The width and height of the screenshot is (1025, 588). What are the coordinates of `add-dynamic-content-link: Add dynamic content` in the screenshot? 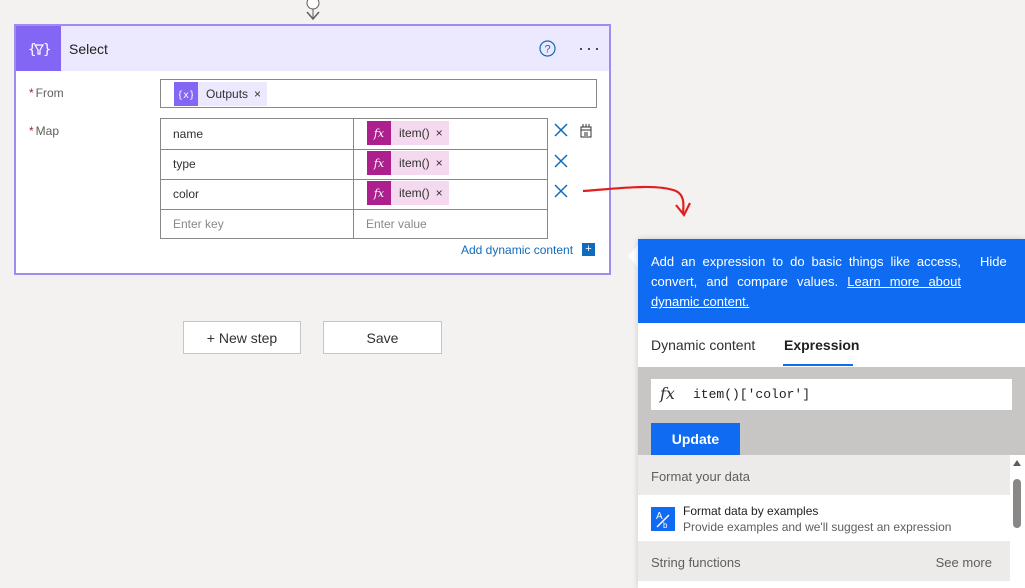 It's located at (517, 250).